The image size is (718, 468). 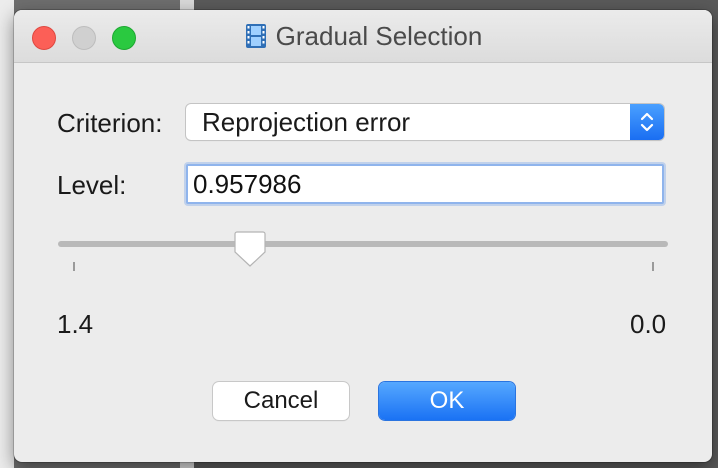 I want to click on select-stepper, so click(x=647, y=122).